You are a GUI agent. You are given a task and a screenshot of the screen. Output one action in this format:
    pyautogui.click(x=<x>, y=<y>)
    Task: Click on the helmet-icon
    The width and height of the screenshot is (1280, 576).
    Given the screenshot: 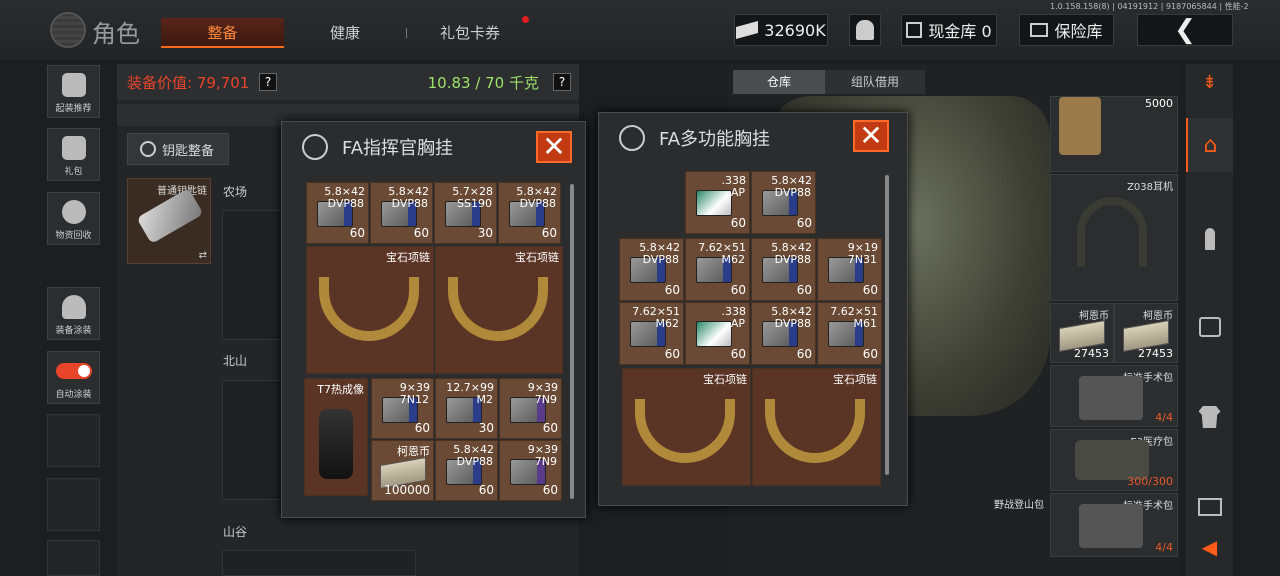 What is the action you would take?
    pyautogui.click(x=73, y=85)
    